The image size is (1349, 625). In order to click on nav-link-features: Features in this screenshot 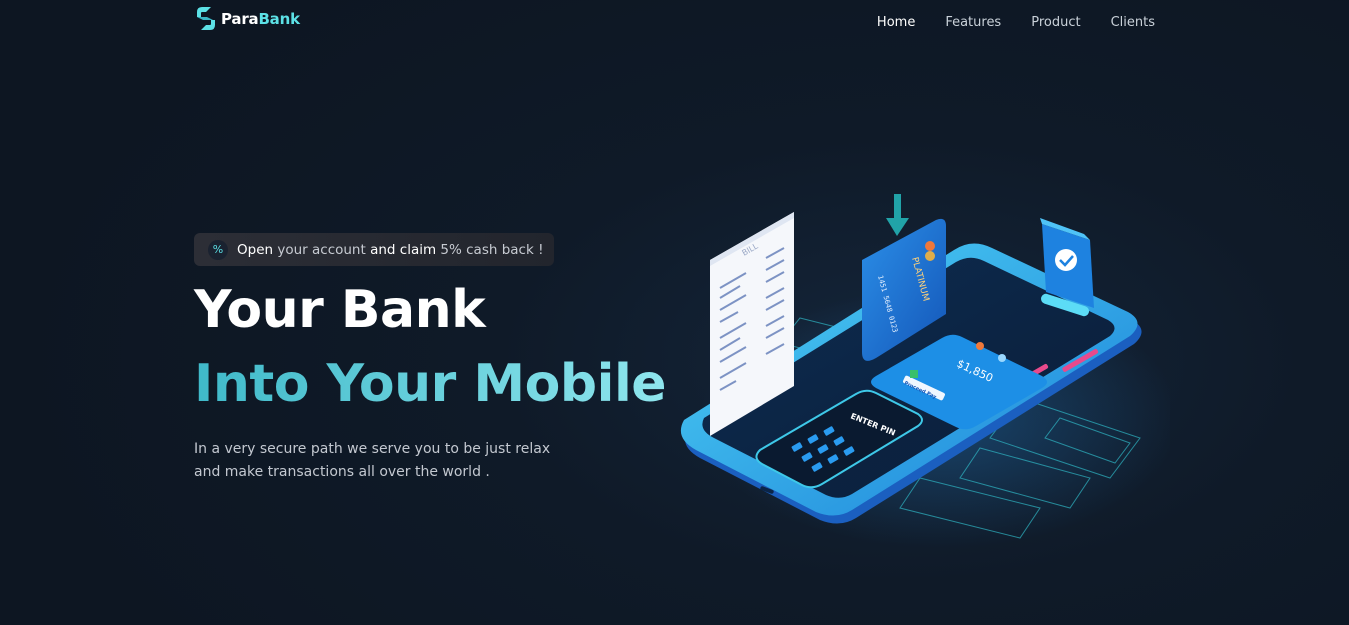, I will do `click(973, 22)`.